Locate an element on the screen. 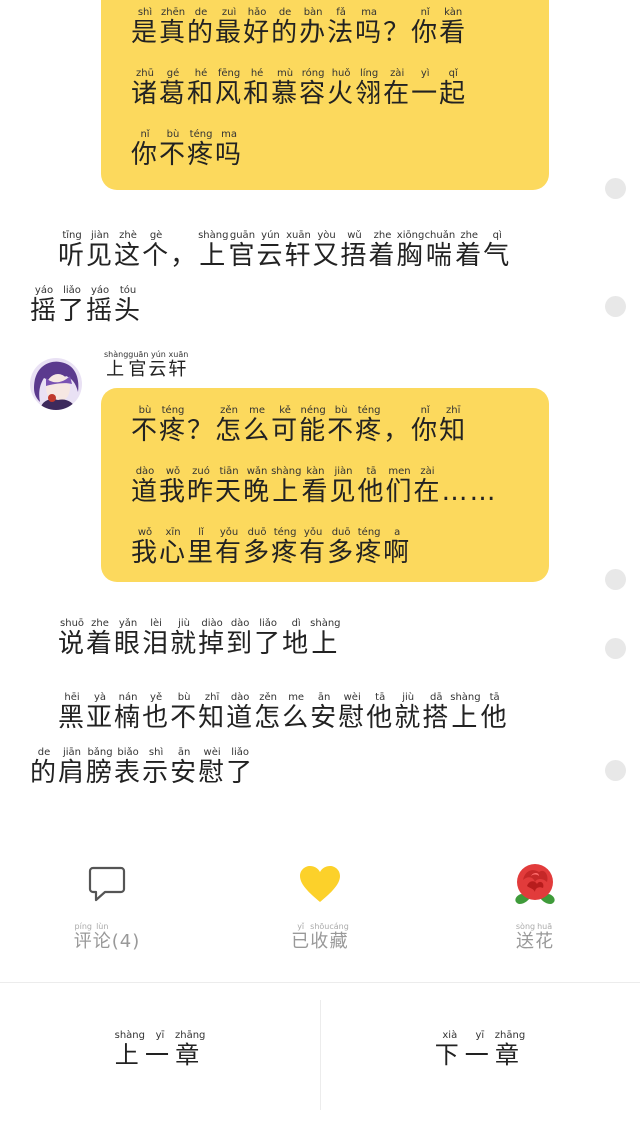 The image size is (640, 1138). hanzi-char: 怎zěn is located at coordinates (229, 425).